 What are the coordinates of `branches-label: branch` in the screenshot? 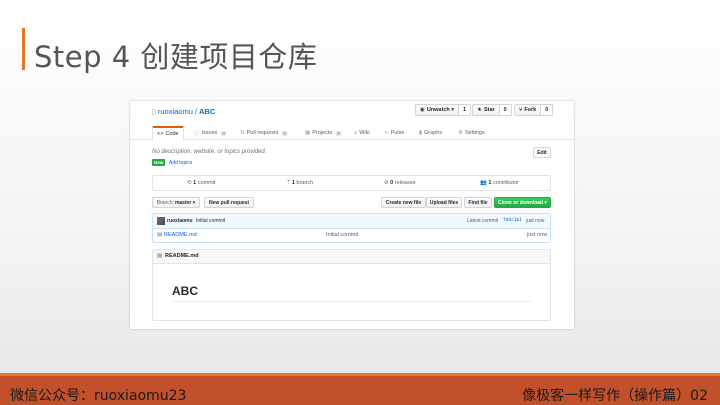 It's located at (305, 183).